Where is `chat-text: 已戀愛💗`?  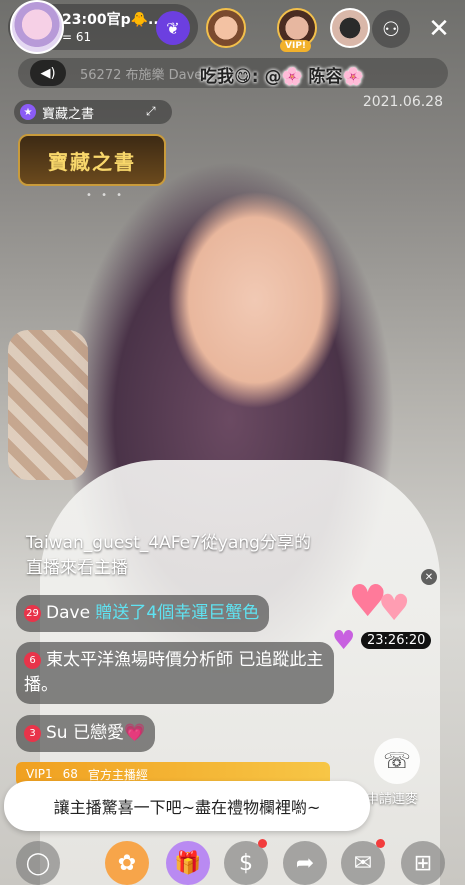 chat-text: 已戀愛💗 is located at coordinates (106, 733).